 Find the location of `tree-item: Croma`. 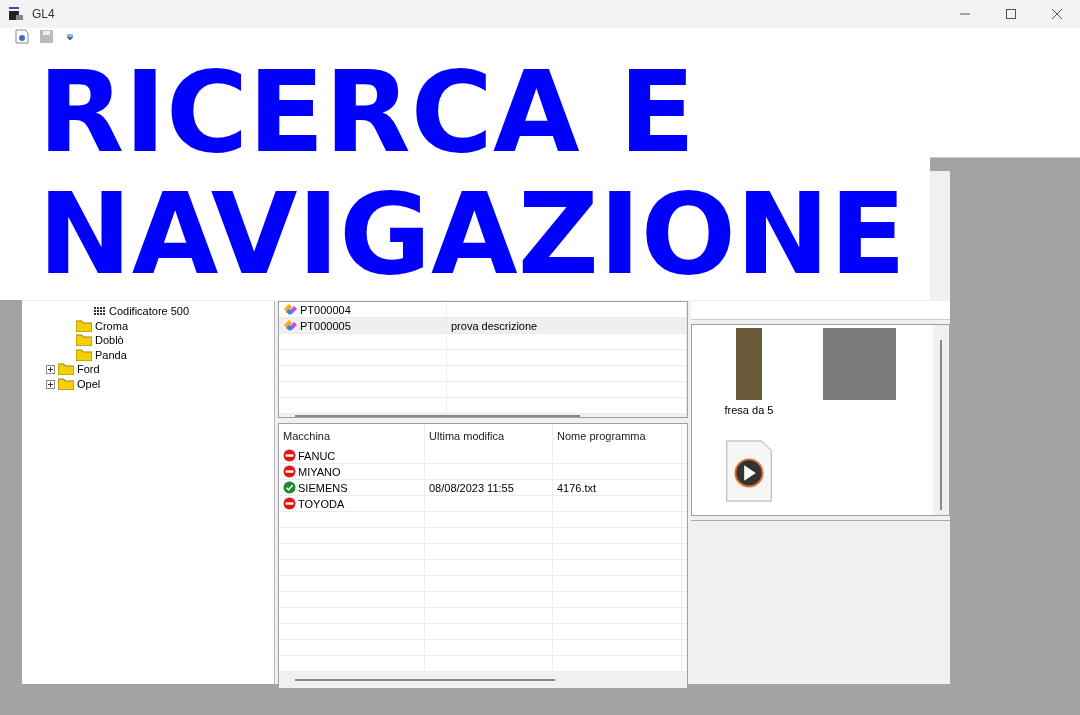

tree-item: Croma is located at coordinates (111, 325).